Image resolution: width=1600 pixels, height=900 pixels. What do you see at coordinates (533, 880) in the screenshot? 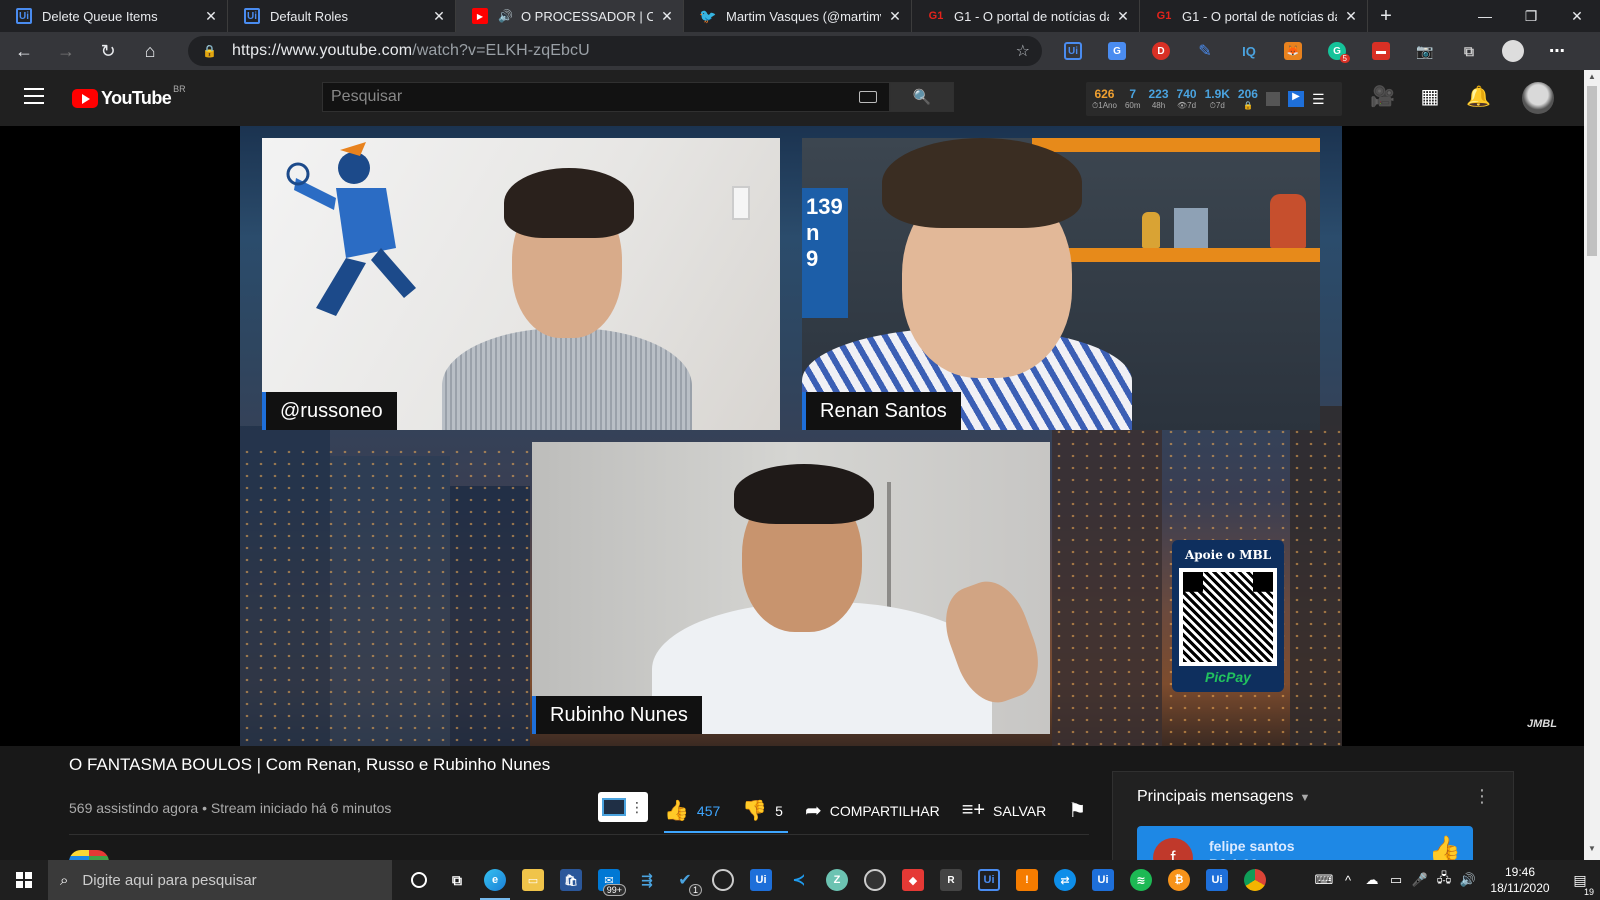
I see `file-explorer-icon: ▭` at bounding box center [533, 880].